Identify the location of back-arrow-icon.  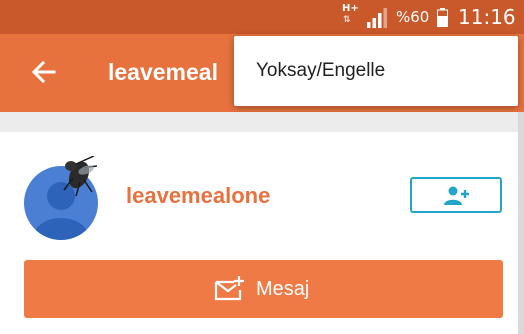
(44, 72).